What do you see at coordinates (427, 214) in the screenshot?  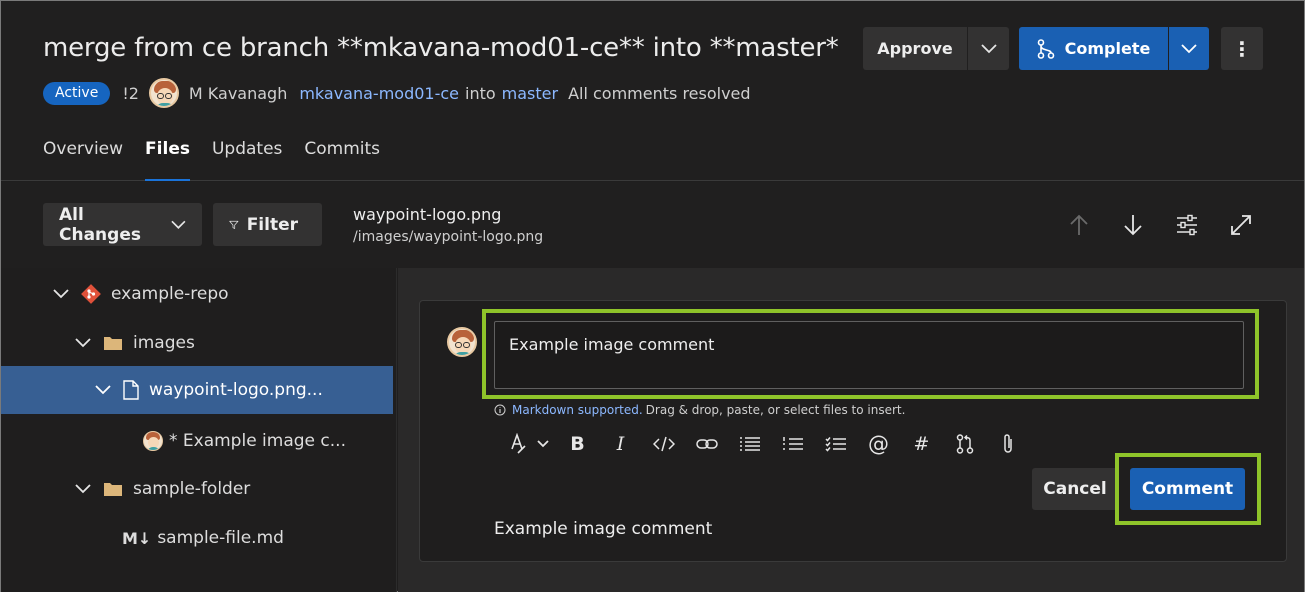 I see `file-name: waypoint-logo.png` at bounding box center [427, 214].